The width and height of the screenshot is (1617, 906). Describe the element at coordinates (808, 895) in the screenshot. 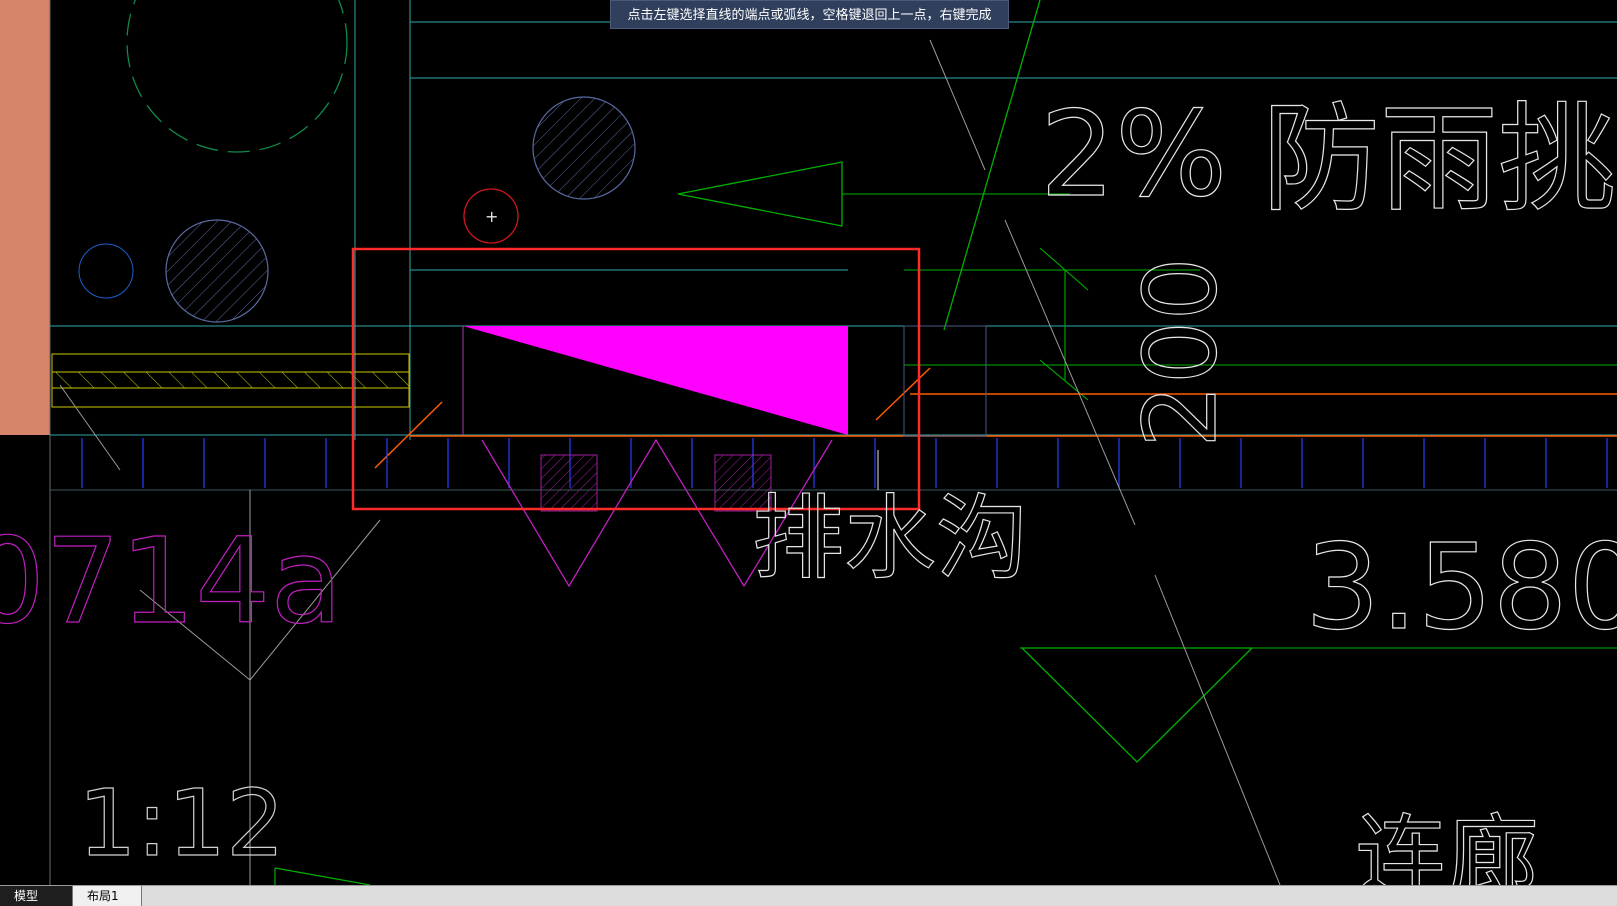

I see `layout-tab-bar: 模型 布局1` at that location.